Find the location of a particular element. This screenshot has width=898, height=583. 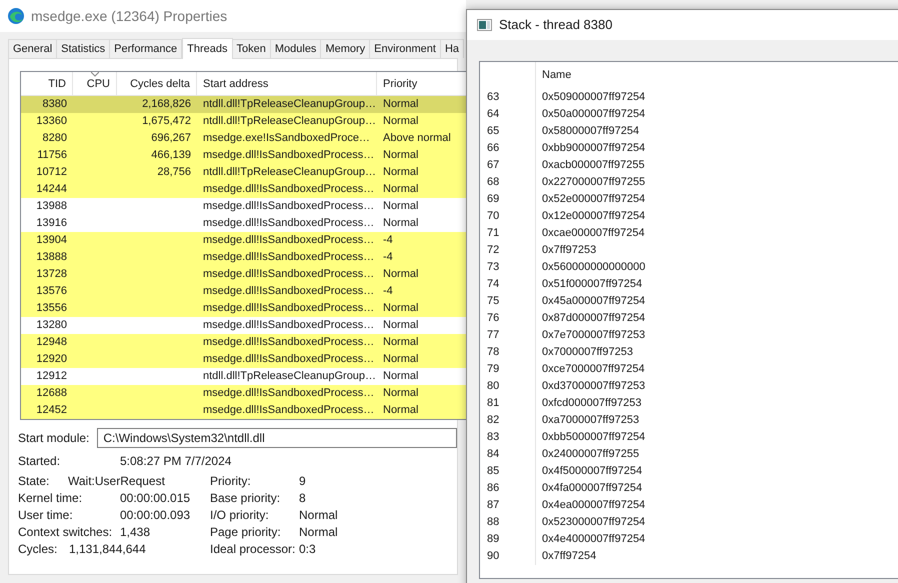

thread-row: 13904 msedge.dll!IsSandboxedProcess… -4 is located at coordinates (243, 240).